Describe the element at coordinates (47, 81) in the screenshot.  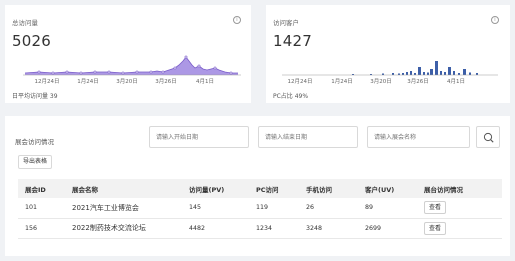
I see `visits-x-tick: 12月24日` at that location.